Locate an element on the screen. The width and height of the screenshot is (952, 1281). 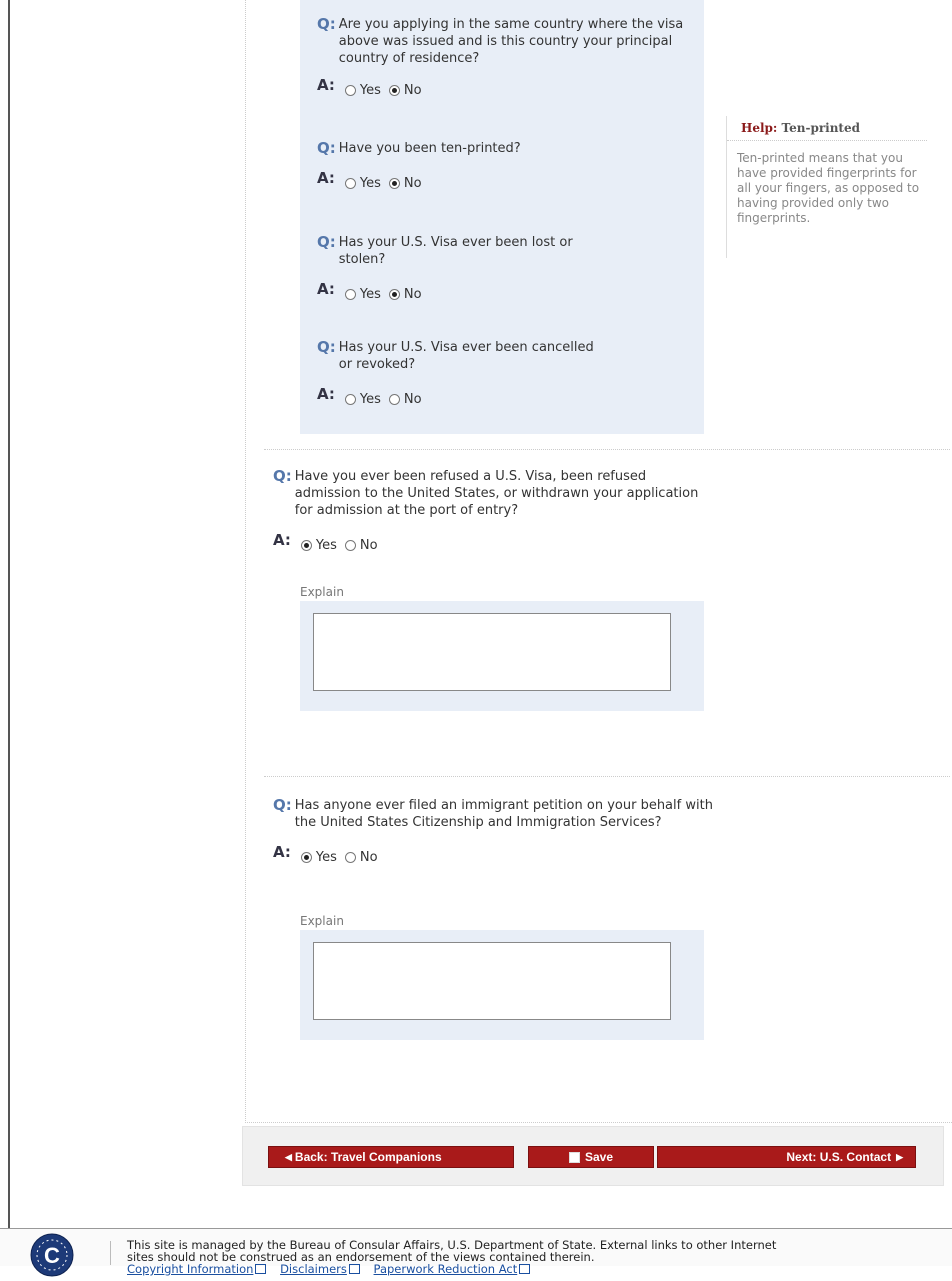
logo-letter: C is located at coordinates (52, 1255).